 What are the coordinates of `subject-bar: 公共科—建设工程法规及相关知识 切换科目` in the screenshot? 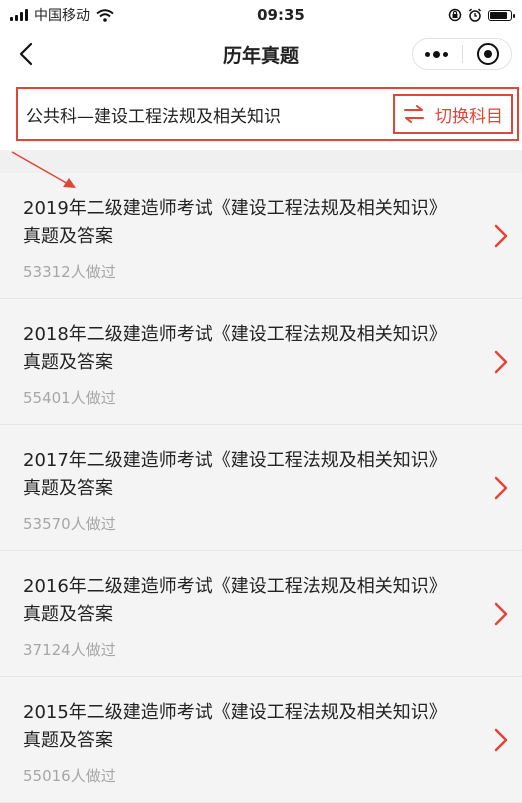 It's located at (261, 114).